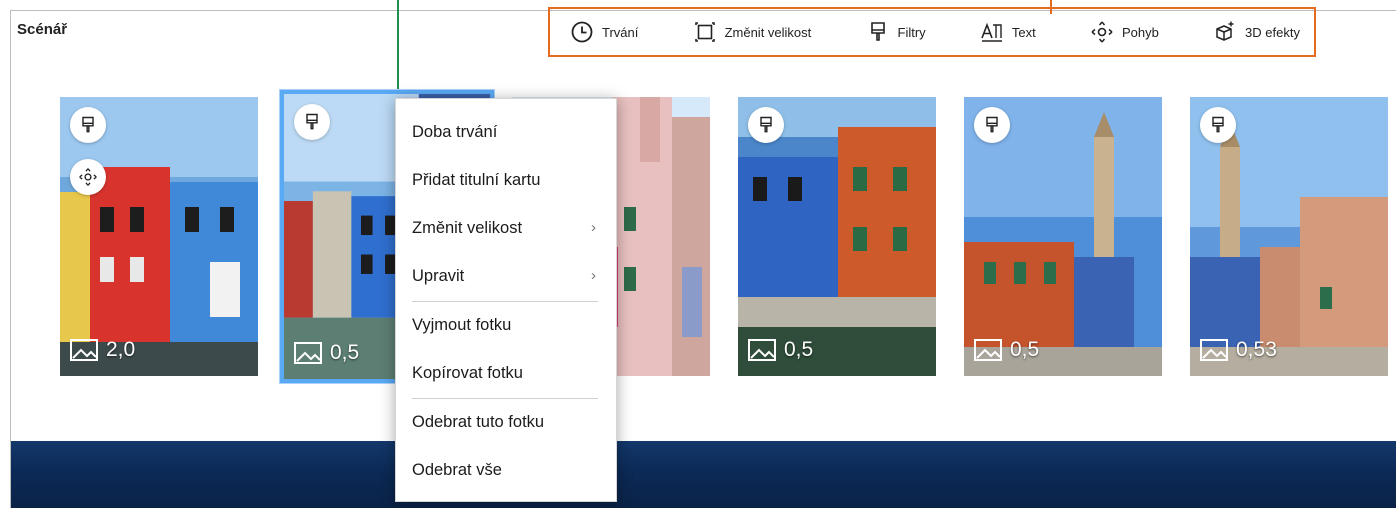  Describe the element at coordinates (582, 32) in the screenshot. I see `clock-icon` at that location.